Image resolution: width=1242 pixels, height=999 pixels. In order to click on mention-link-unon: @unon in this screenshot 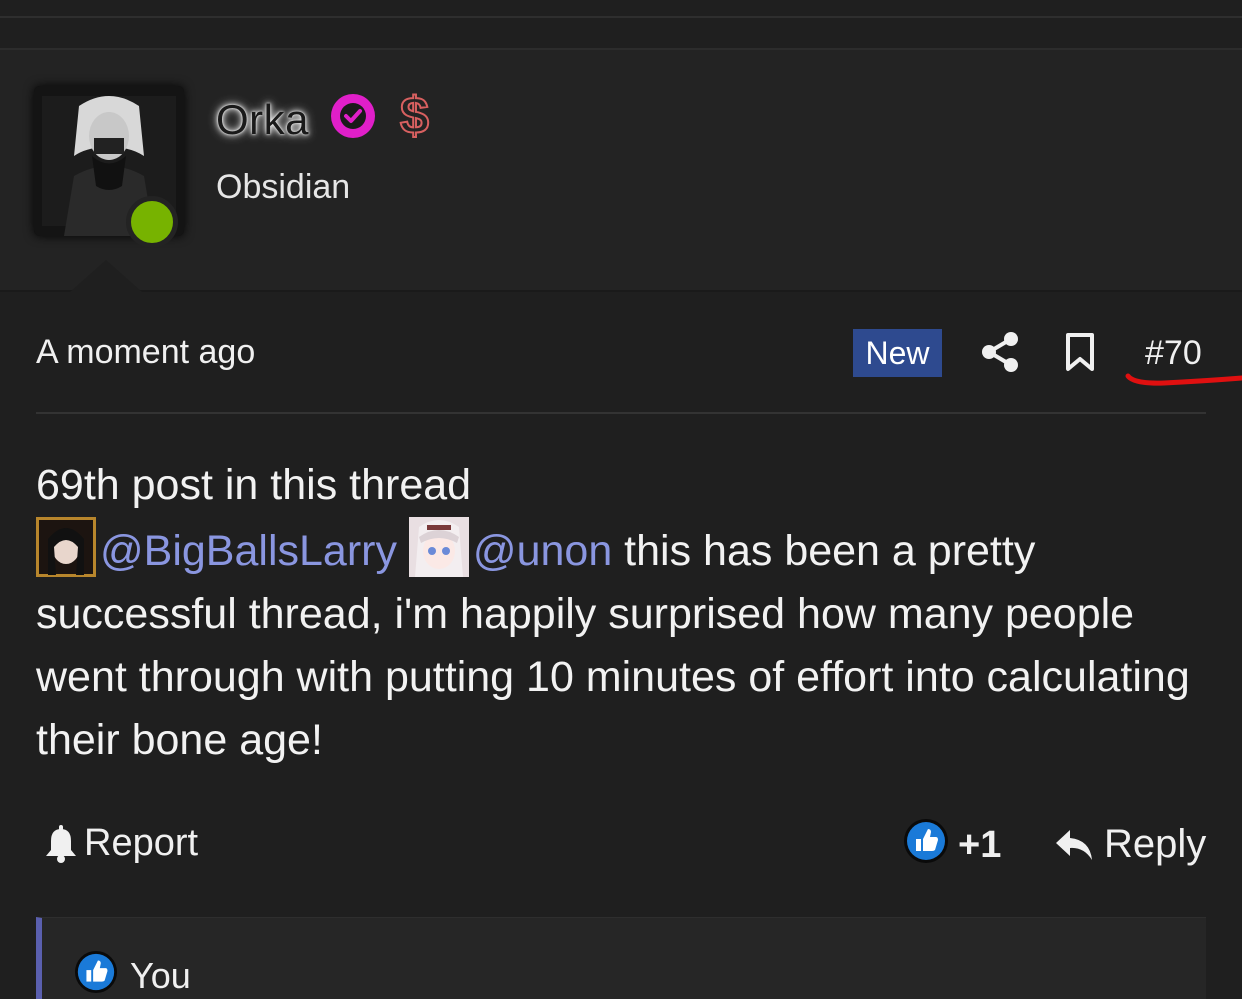, I will do `click(542, 551)`.